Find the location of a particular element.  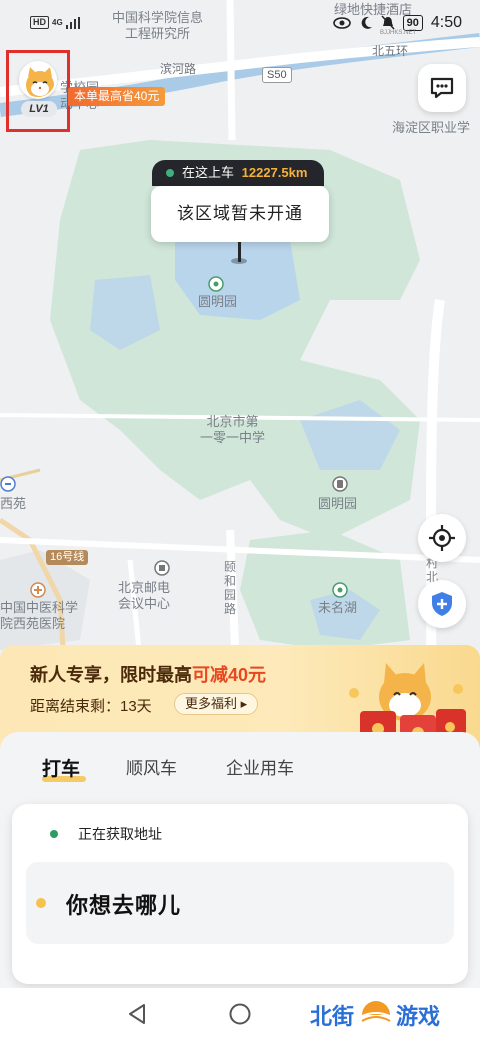

avatar is located at coordinates (38, 80).